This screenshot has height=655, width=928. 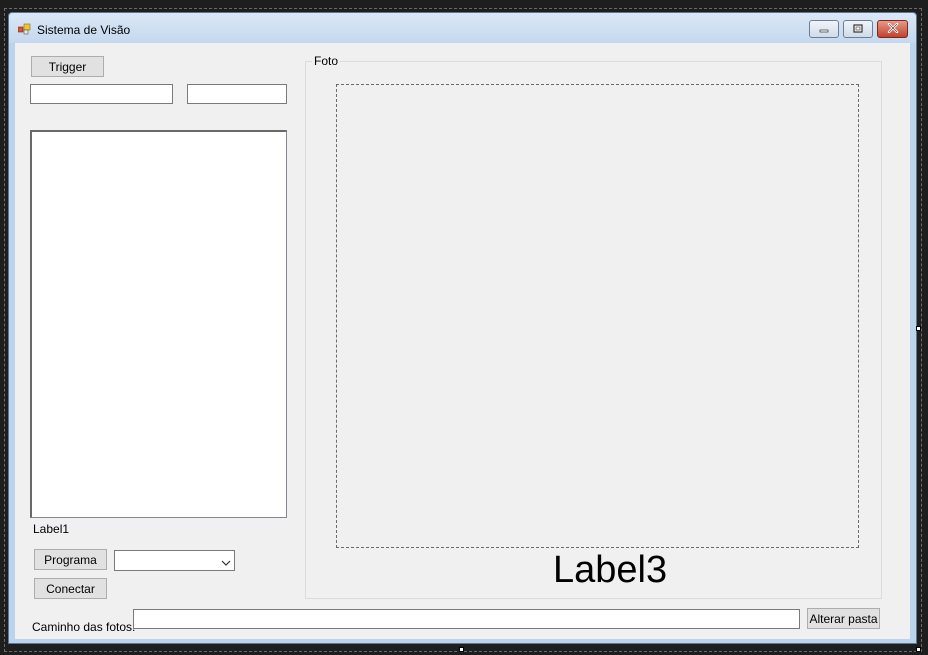 I want to click on close-icon, so click(x=893, y=29).